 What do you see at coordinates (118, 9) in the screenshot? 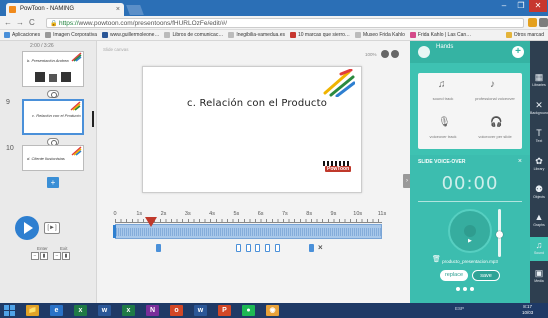
I see `tab-close-icon: ×` at bounding box center [118, 9].